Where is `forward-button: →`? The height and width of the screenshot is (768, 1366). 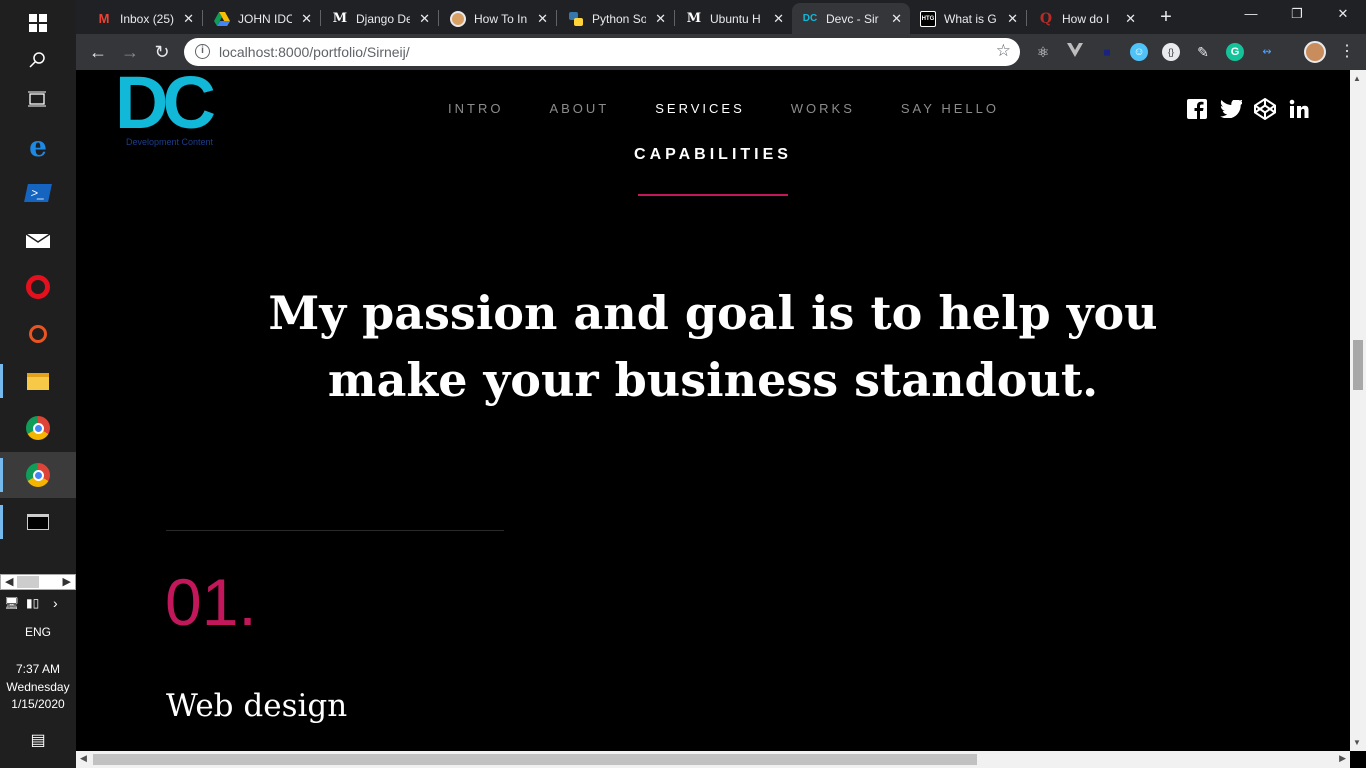 forward-button: → is located at coordinates (130, 52).